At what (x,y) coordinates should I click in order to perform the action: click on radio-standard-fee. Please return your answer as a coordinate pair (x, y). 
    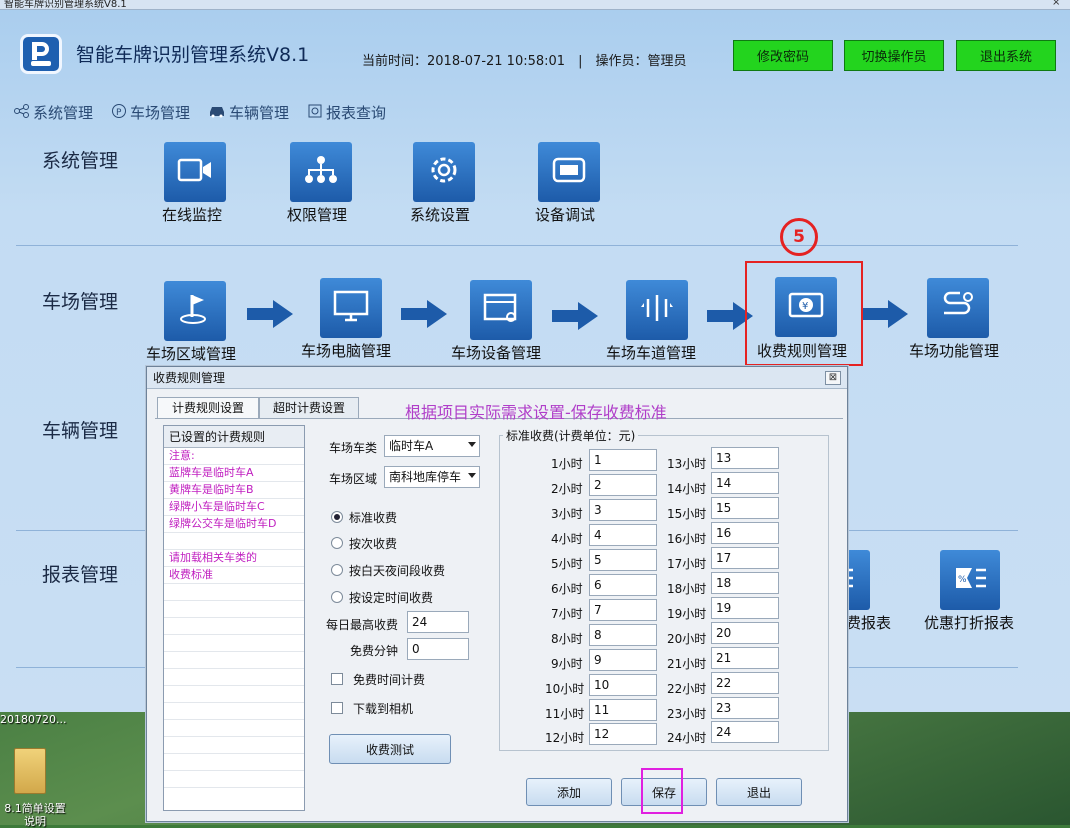
    Looking at the image, I should click on (337, 517).